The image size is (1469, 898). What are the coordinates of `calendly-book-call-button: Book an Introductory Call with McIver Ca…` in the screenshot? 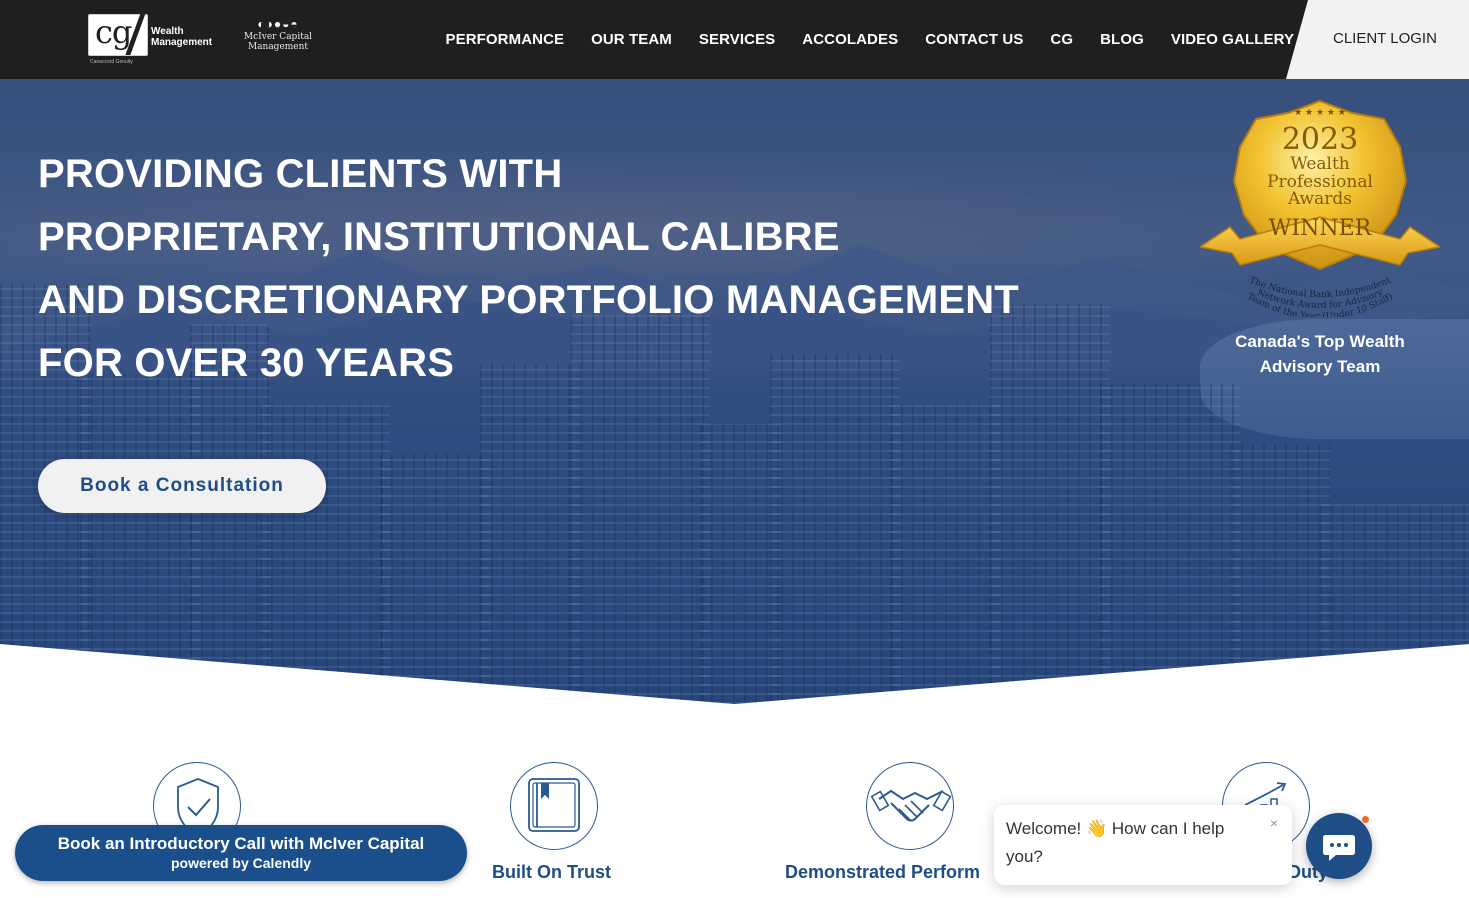 It's located at (241, 853).